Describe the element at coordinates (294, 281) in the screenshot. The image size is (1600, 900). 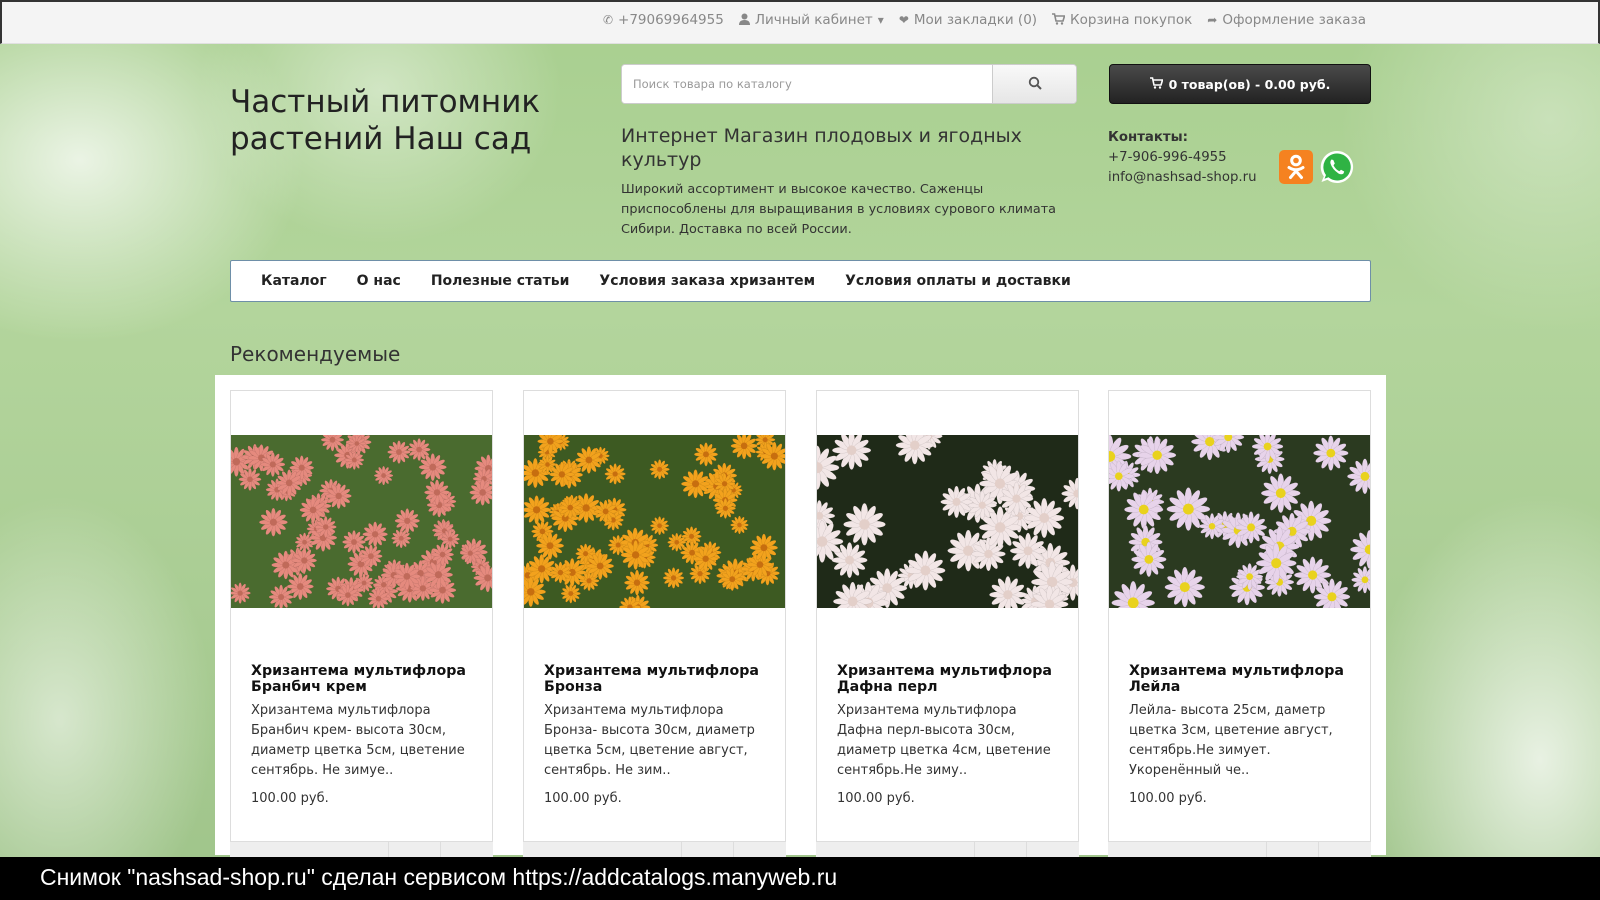
I see `nav-catalog: Каталог` at that location.